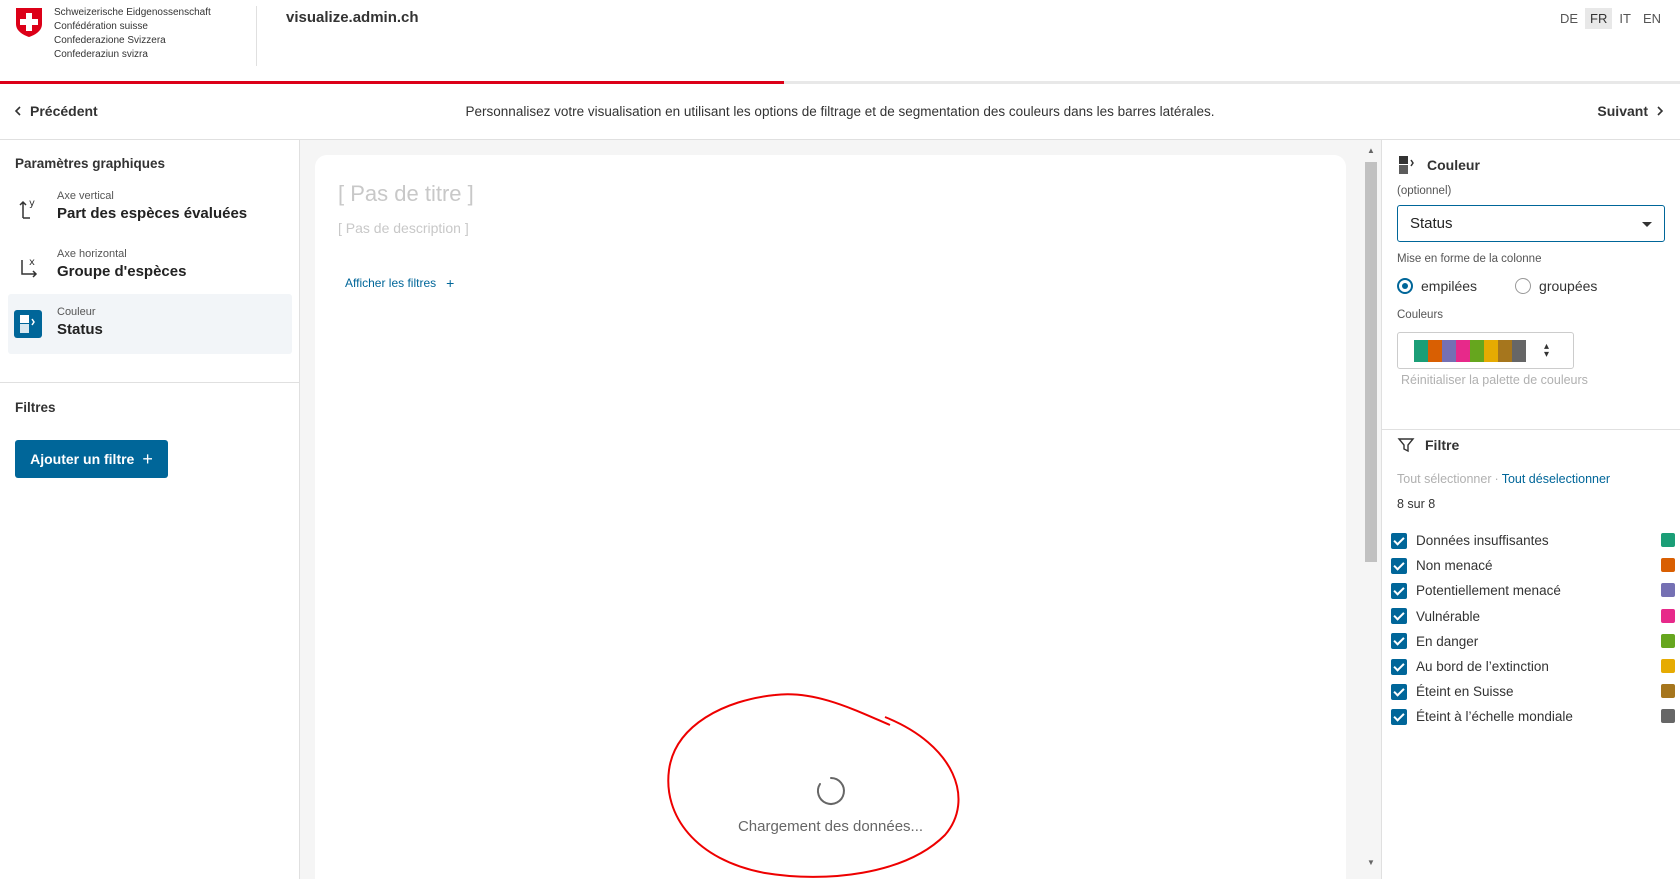  I want to click on filter-section-header: Filtre, so click(1428, 445).